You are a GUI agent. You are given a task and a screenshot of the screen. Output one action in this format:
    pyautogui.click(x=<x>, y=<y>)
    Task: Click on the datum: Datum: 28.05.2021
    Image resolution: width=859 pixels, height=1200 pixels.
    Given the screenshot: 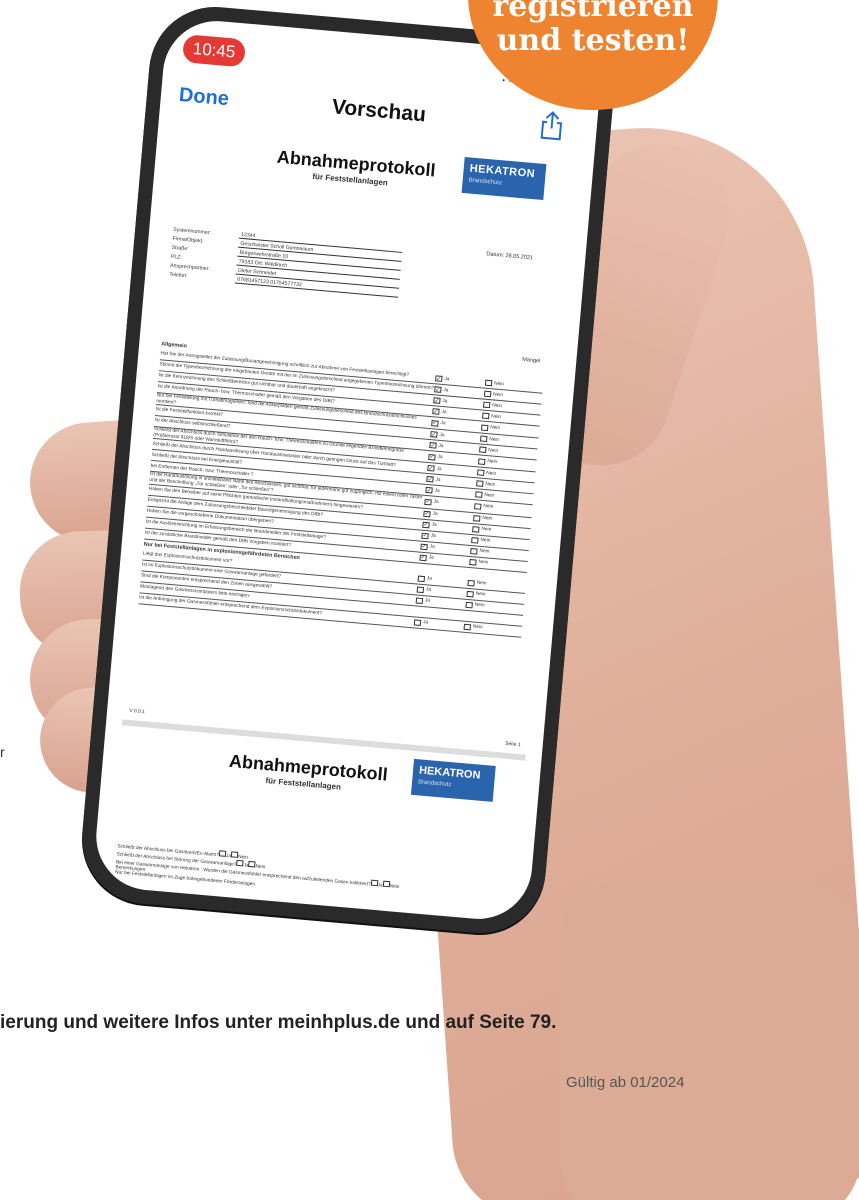 What is the action you would take?
    pyautogui.click(x=510, y=256)
    